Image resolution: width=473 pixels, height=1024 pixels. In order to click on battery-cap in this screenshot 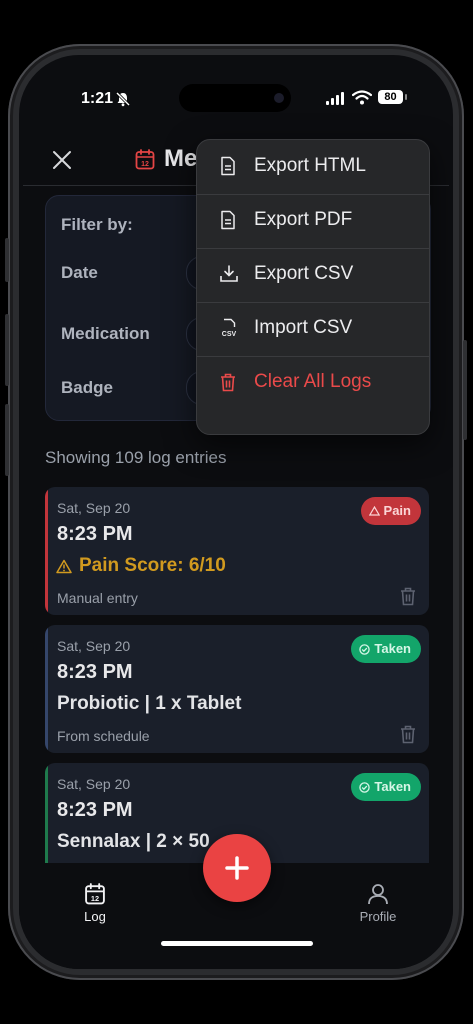, I will do `click(406, 97)`.